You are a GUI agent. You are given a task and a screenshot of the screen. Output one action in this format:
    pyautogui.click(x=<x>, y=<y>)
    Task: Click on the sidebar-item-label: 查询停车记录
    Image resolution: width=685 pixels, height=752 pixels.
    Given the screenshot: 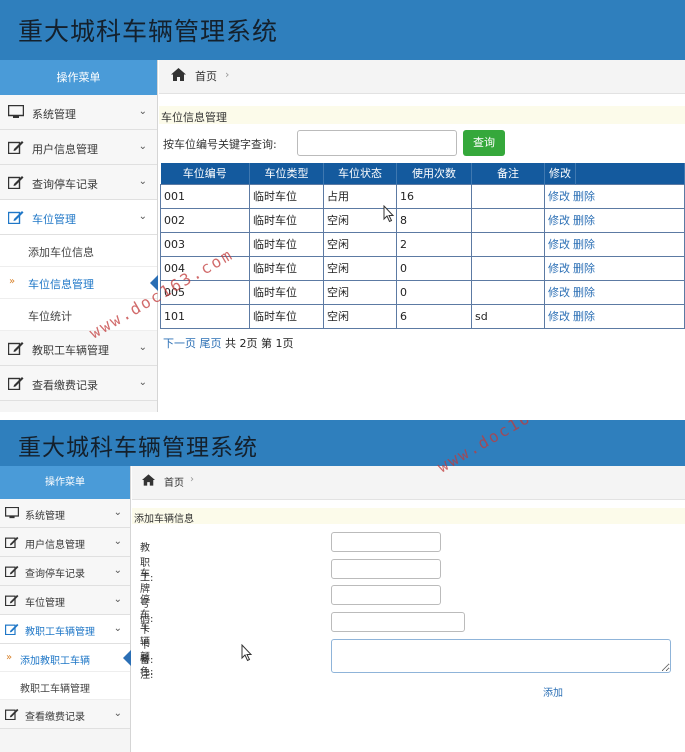 What is the action you would take?
    pyautogui.click(x=65, y=184)
    